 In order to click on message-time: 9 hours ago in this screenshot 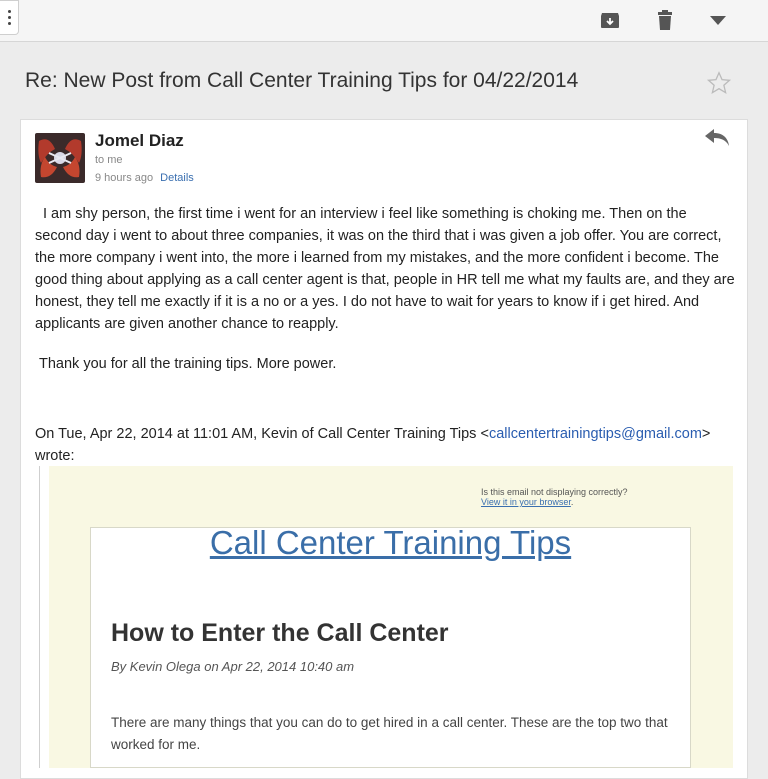, I will do `click(124, 178)`.